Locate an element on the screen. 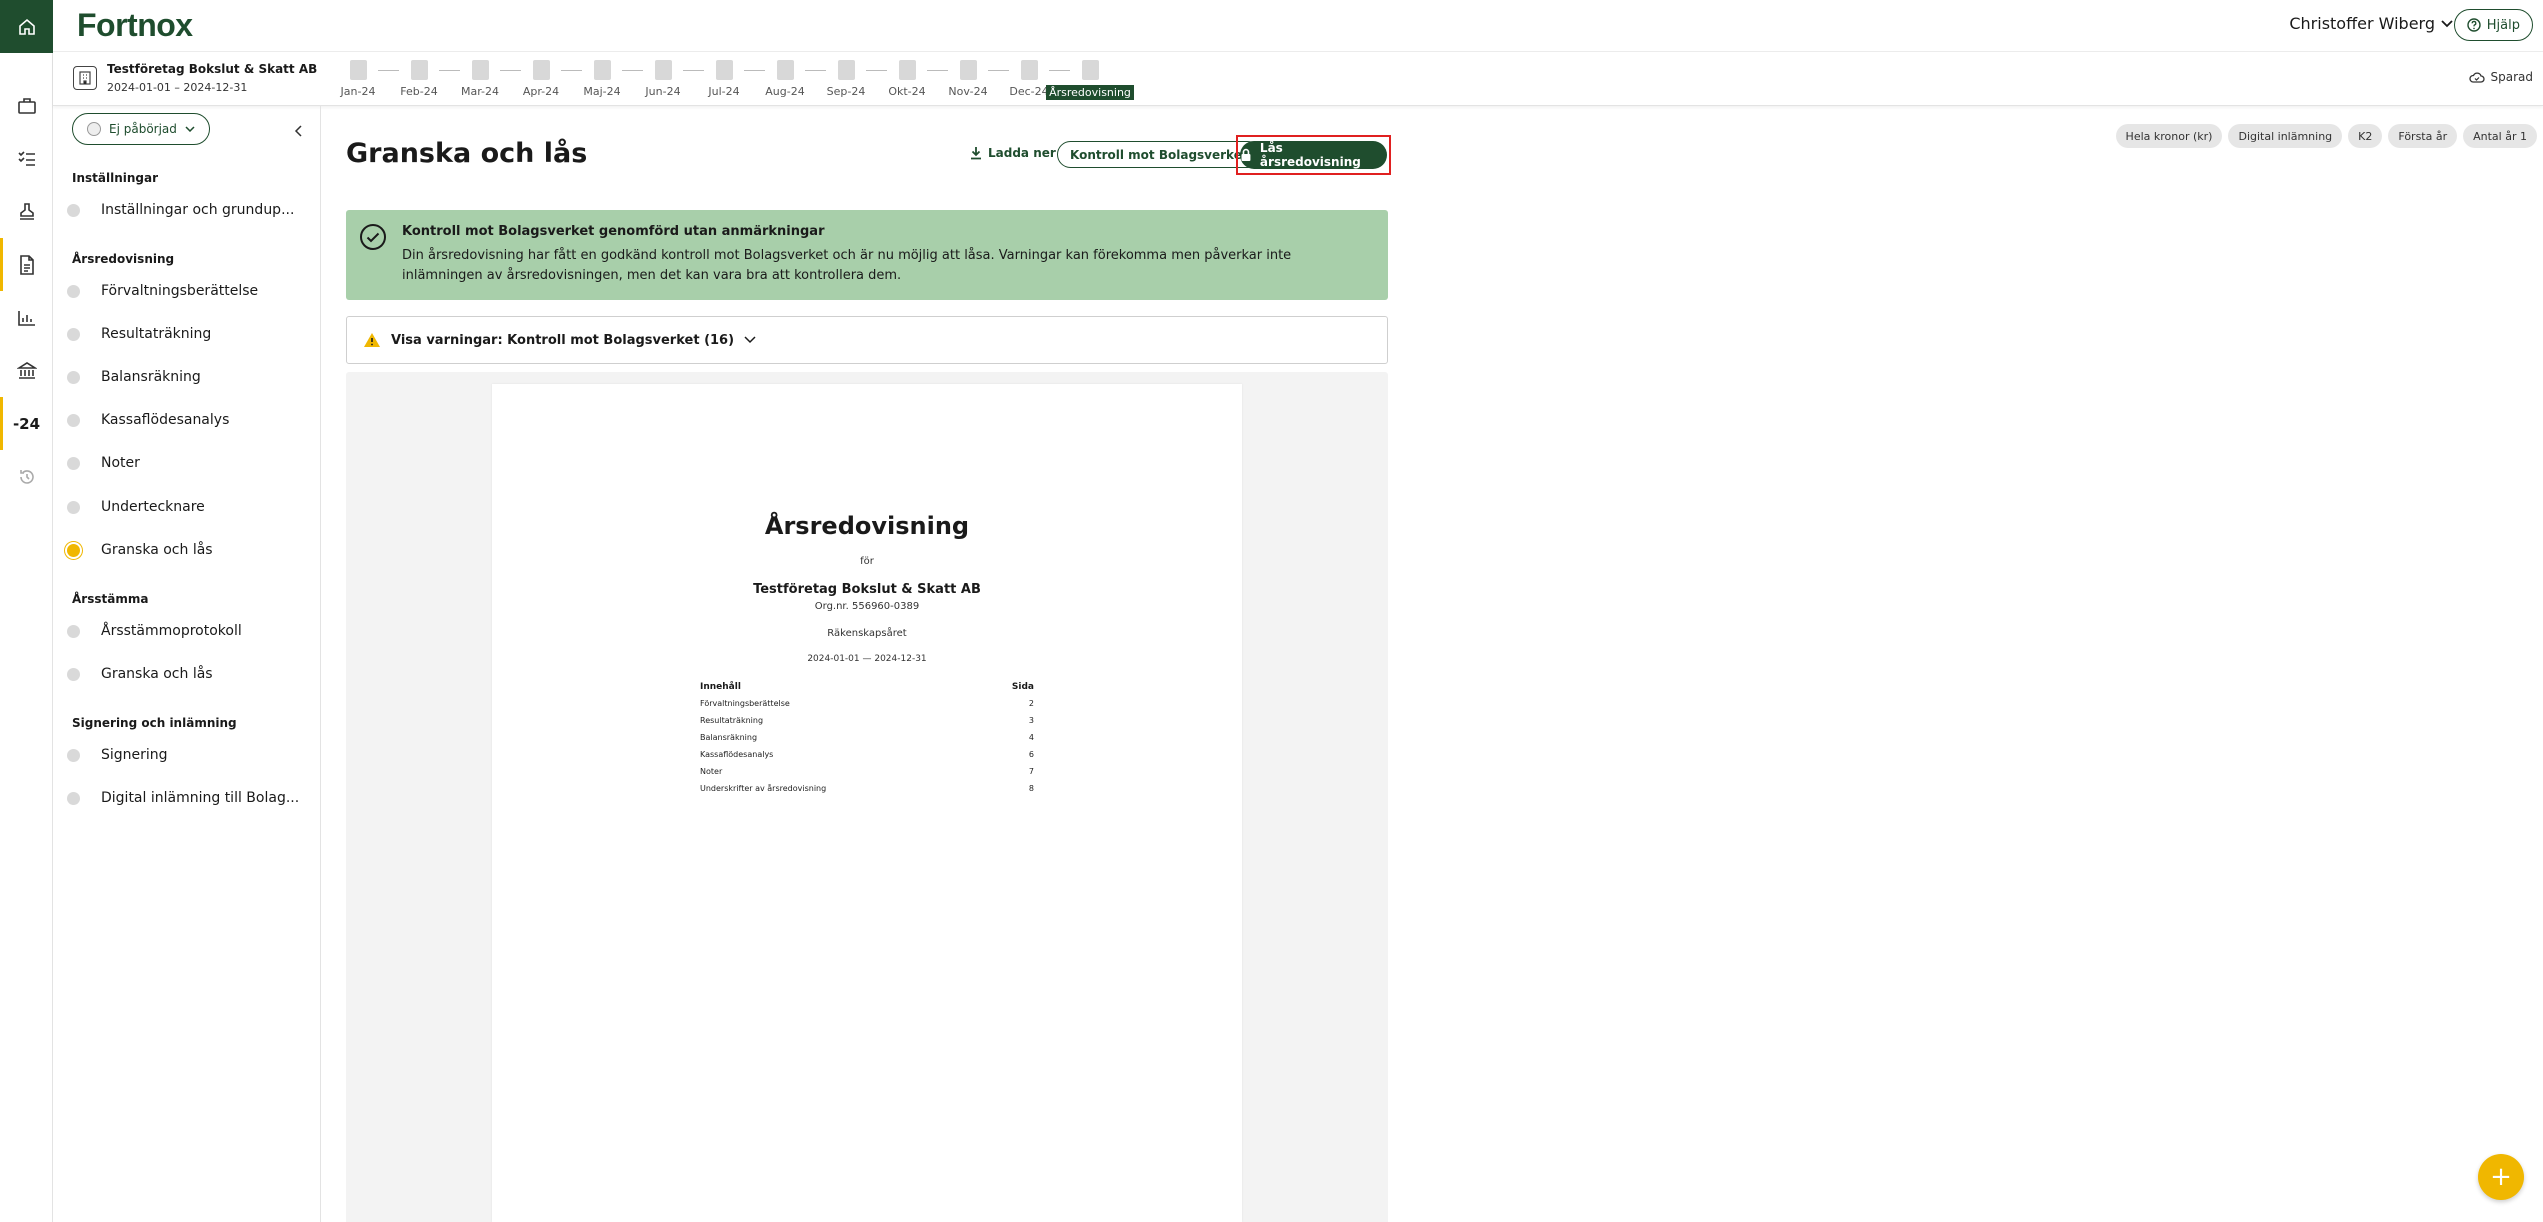 The width and height of the screenshot is (2543, 1222). period-label: Sep-24 is located at coordinates (846, 91).